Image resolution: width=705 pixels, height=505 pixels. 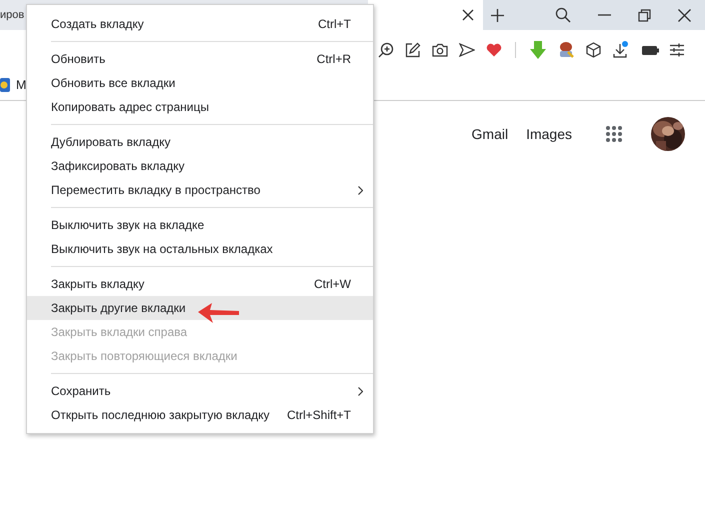 I want to click on menu-item: Закрыть вкладку Ctrl+W, so click(x=200, y=284).